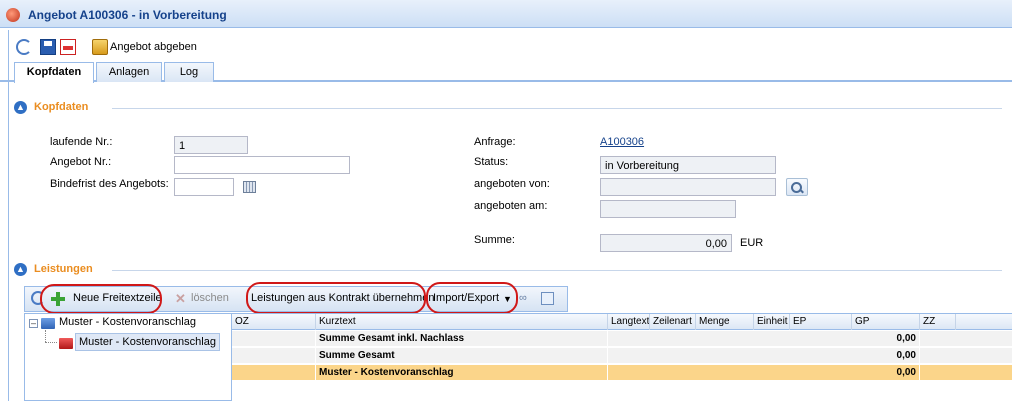 The image size is (1012, 401). What do you see at coordinates (673, 322) in the screenshot?
I see `column-header-zeilenart: Zeilenart` at bounding box center [673, 322].